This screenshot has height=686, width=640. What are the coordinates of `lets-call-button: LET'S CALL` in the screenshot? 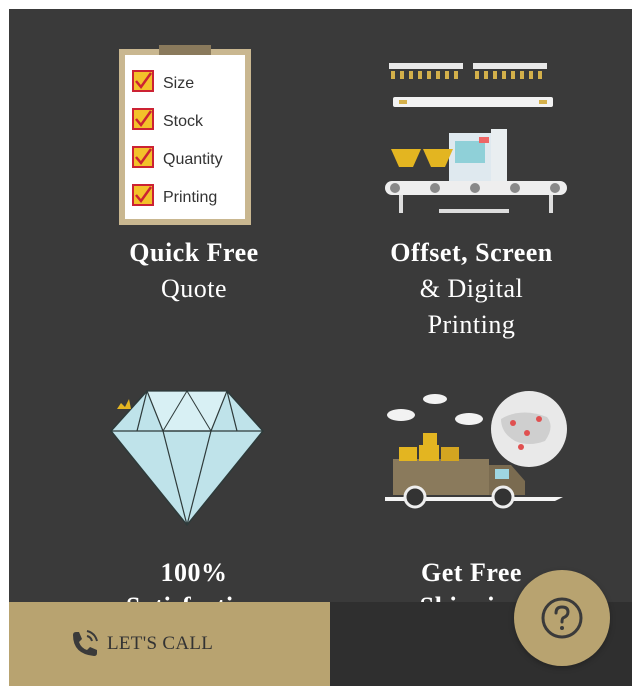 It's located at (169, 644).